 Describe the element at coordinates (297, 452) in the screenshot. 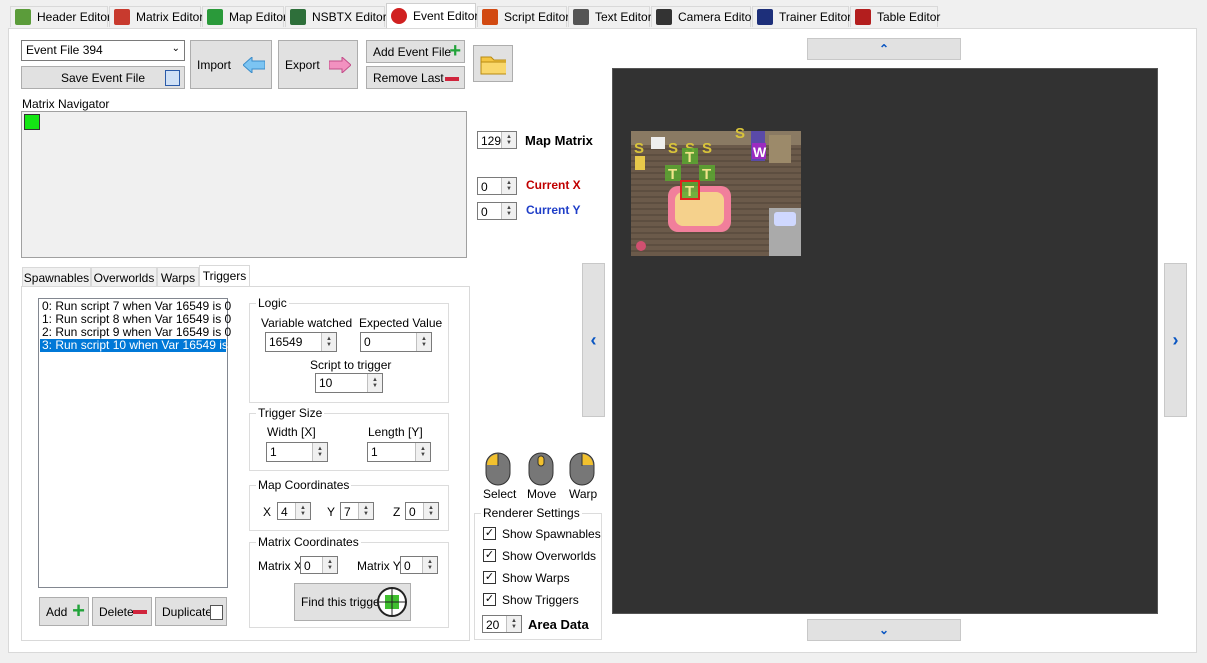

I see `width-input: 1 ▲ ▼` at that location.